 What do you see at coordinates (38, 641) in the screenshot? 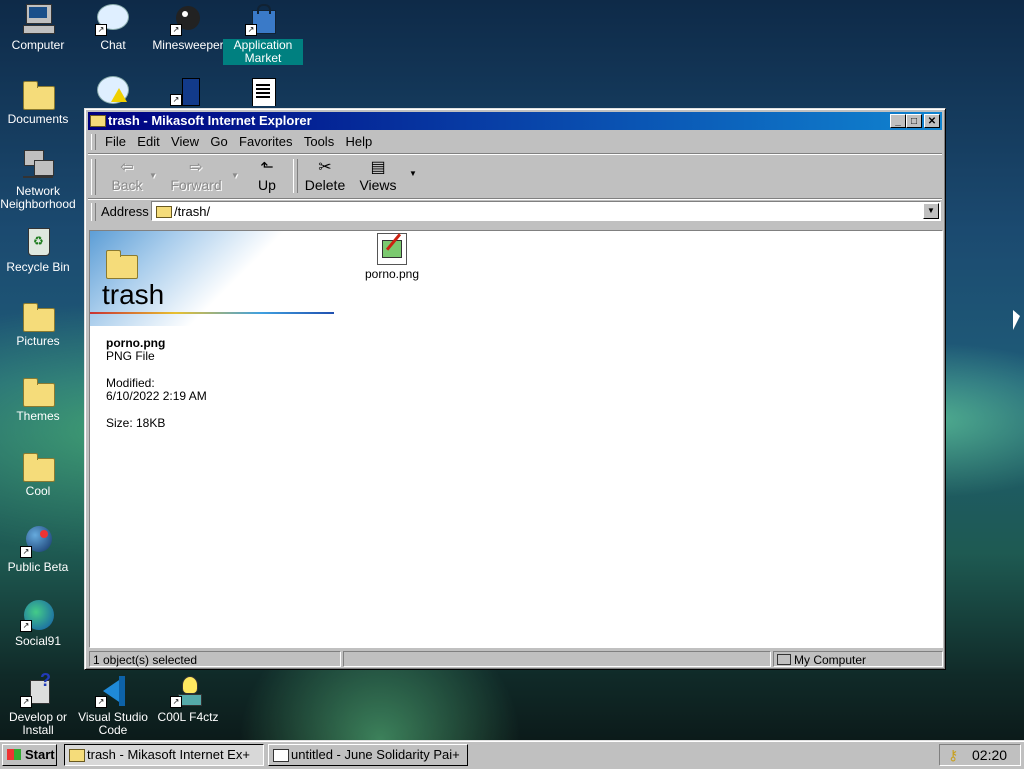
I see `desktop-icon-label: Social91` at bounding box center [38, 641].